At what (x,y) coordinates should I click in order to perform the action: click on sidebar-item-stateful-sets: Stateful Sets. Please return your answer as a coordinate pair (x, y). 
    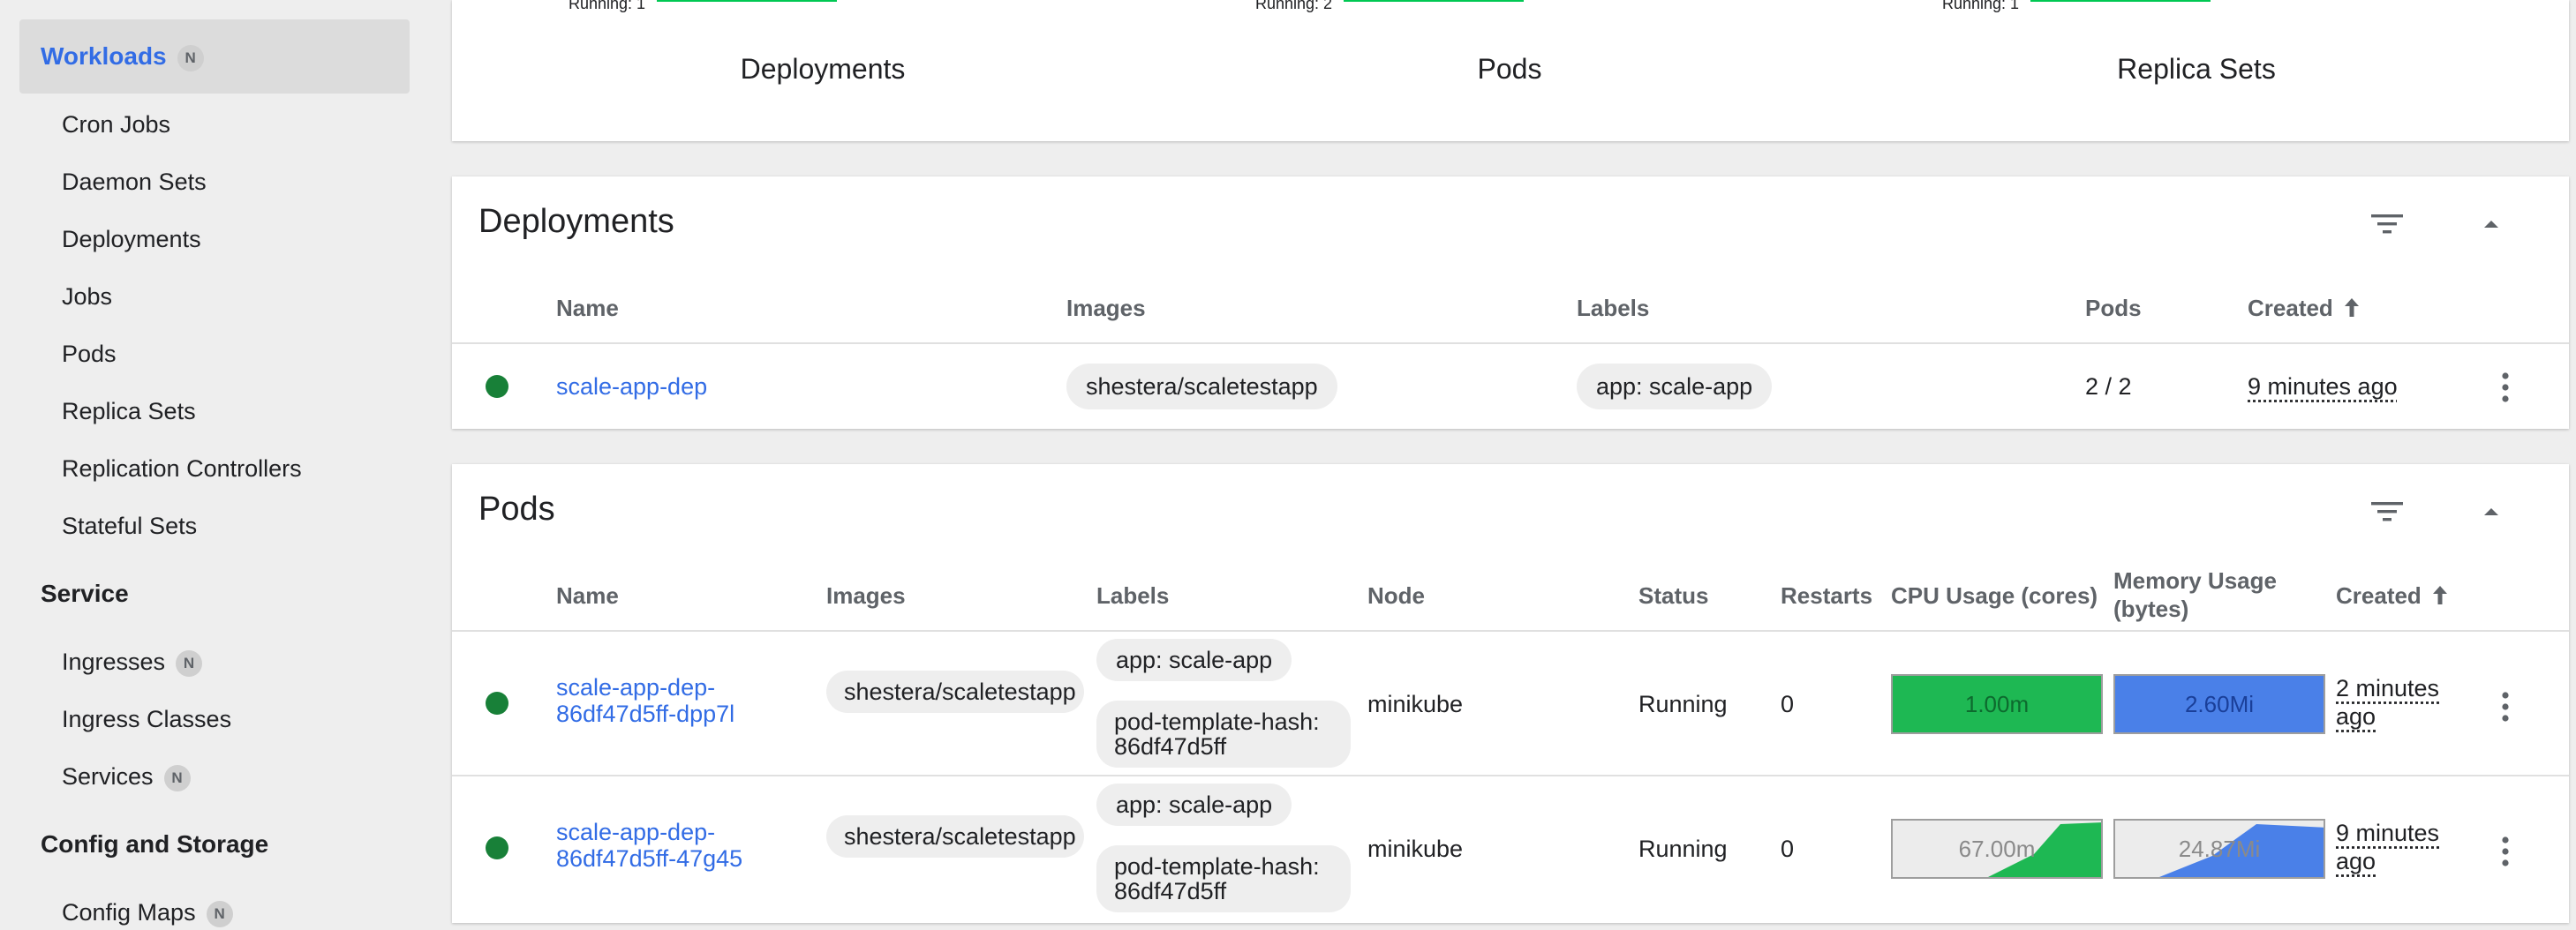
    Looking at the image, I should click on (130, 526).